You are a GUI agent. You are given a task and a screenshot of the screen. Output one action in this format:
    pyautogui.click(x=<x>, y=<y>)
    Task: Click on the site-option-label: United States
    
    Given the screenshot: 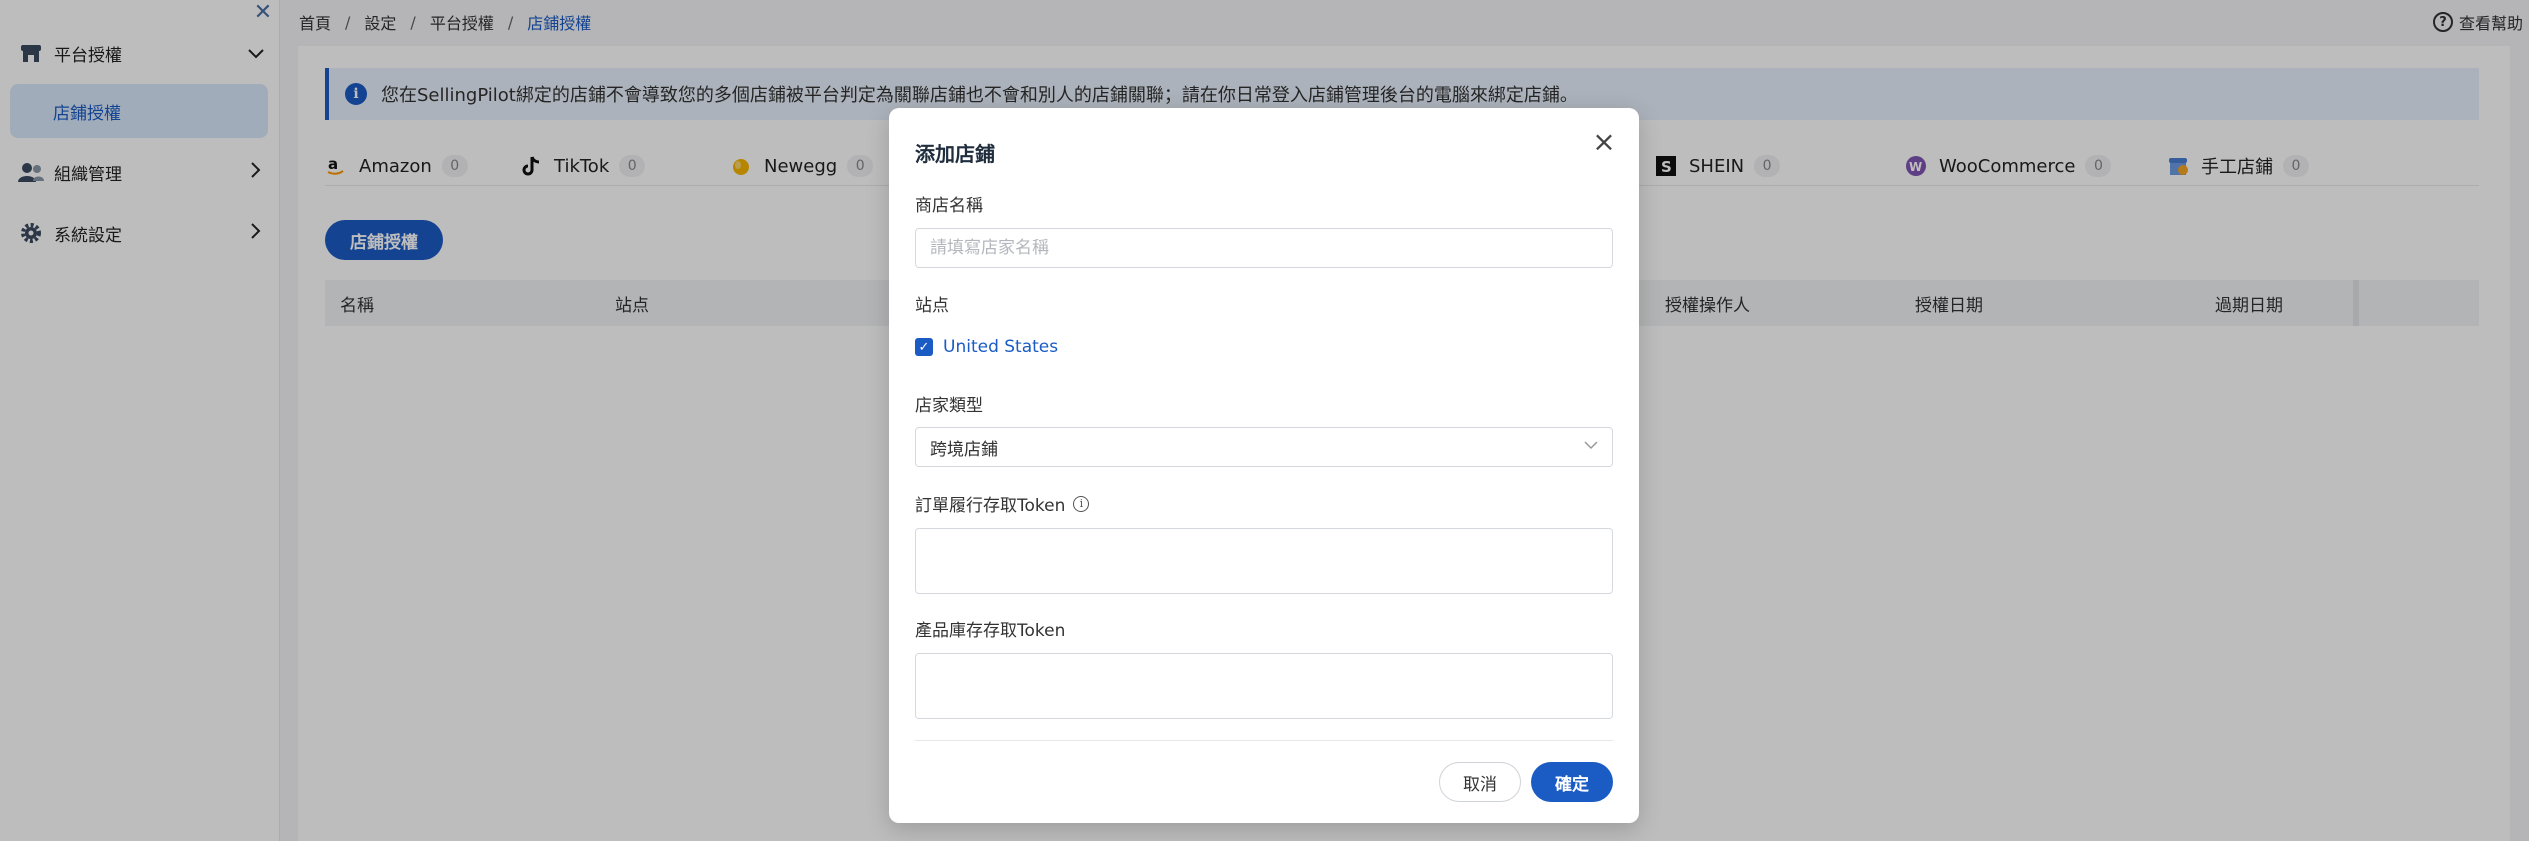 What is the action you would take?
    pyautogui.click(x=1001, y=347)
    